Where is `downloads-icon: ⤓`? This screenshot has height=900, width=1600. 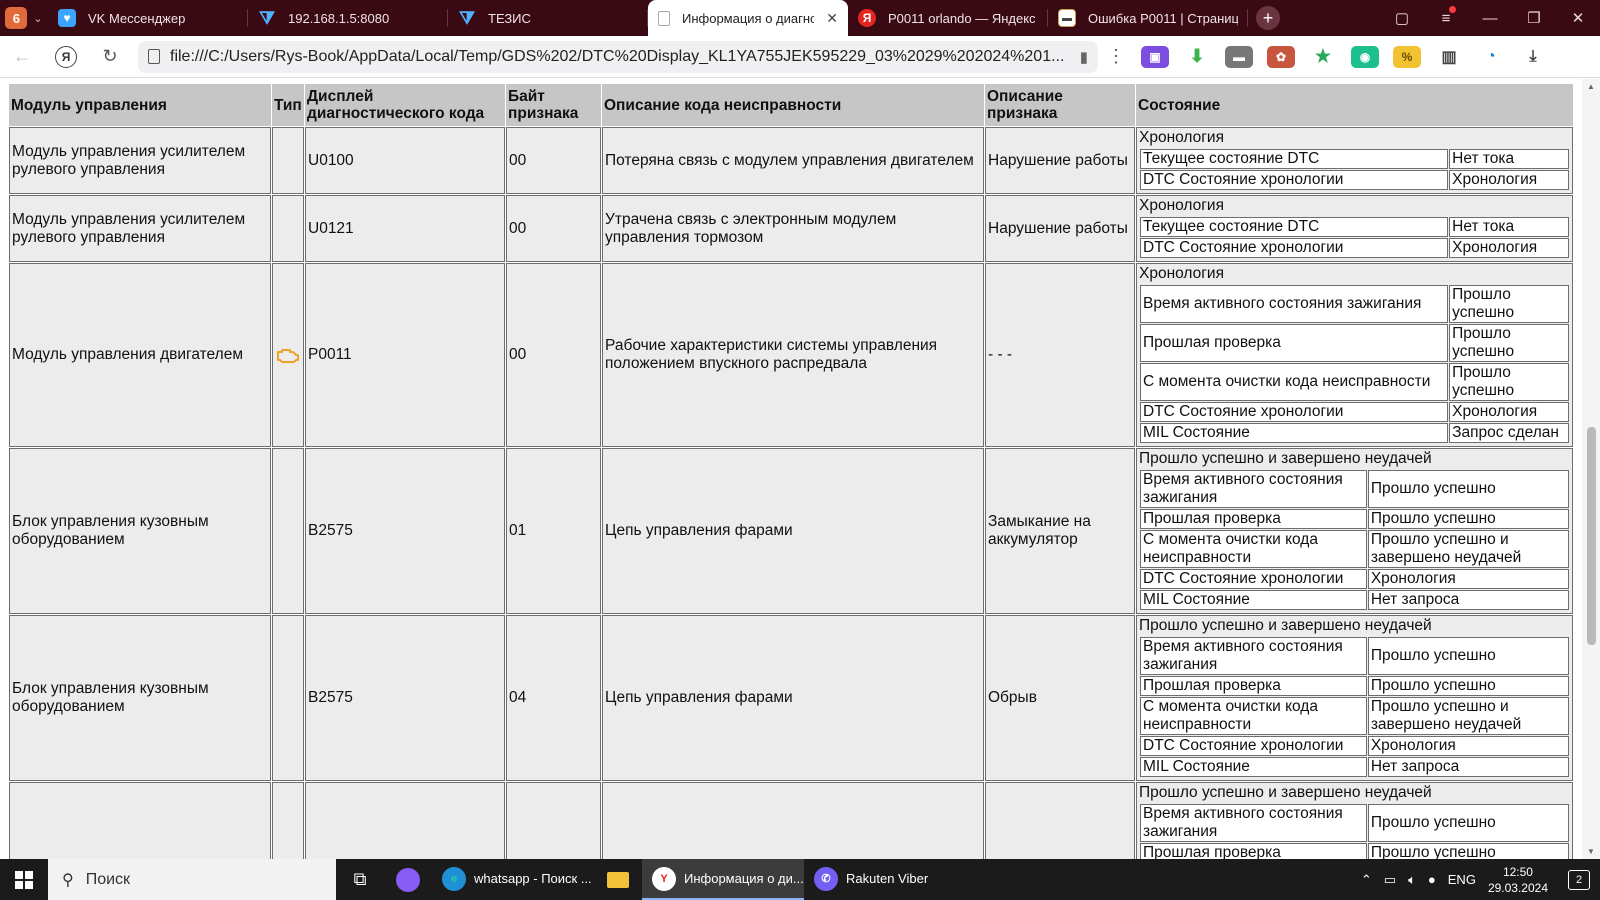 downloads-icon: ⤓ is located at coordinates (1533, 56).